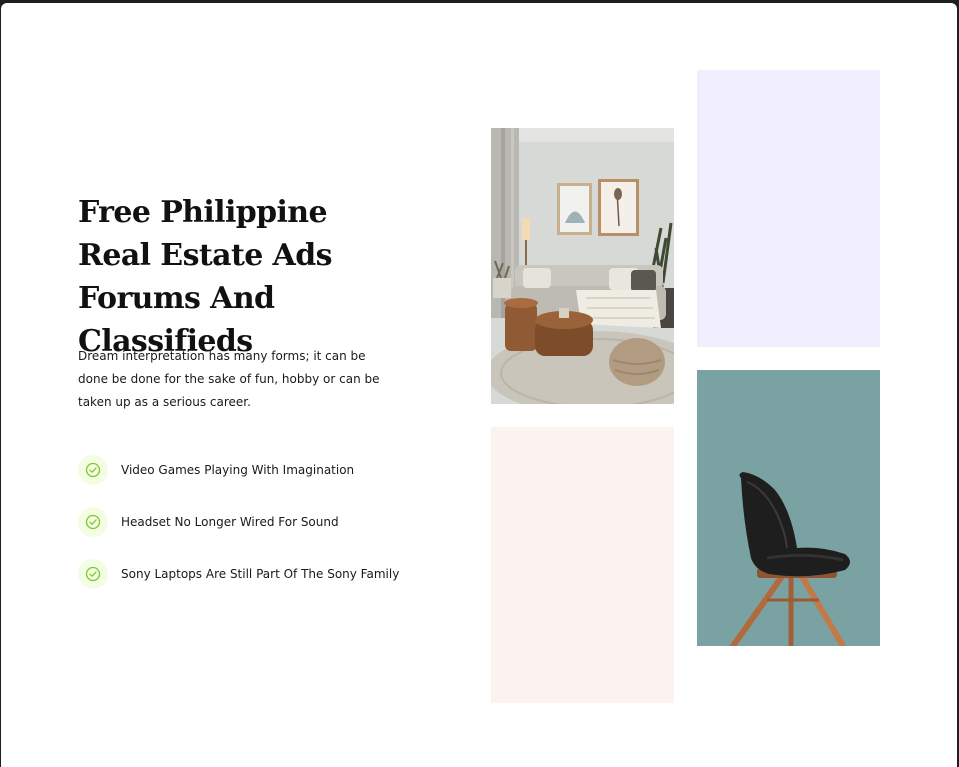  I want to click on feature-item: Headset No Longer Wired For Sound, so click(238, 522).